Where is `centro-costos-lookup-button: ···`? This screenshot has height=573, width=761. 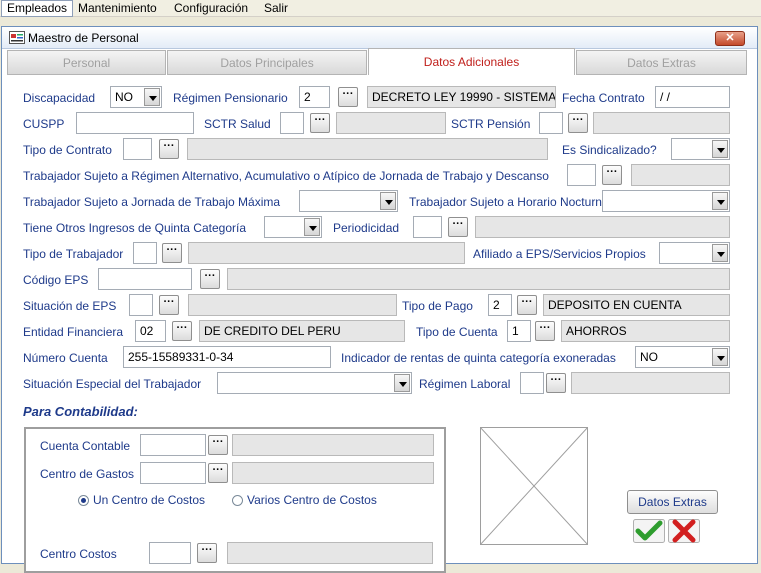 centro-costos-lookup-button: ··· is located at coordinates (207, 553).